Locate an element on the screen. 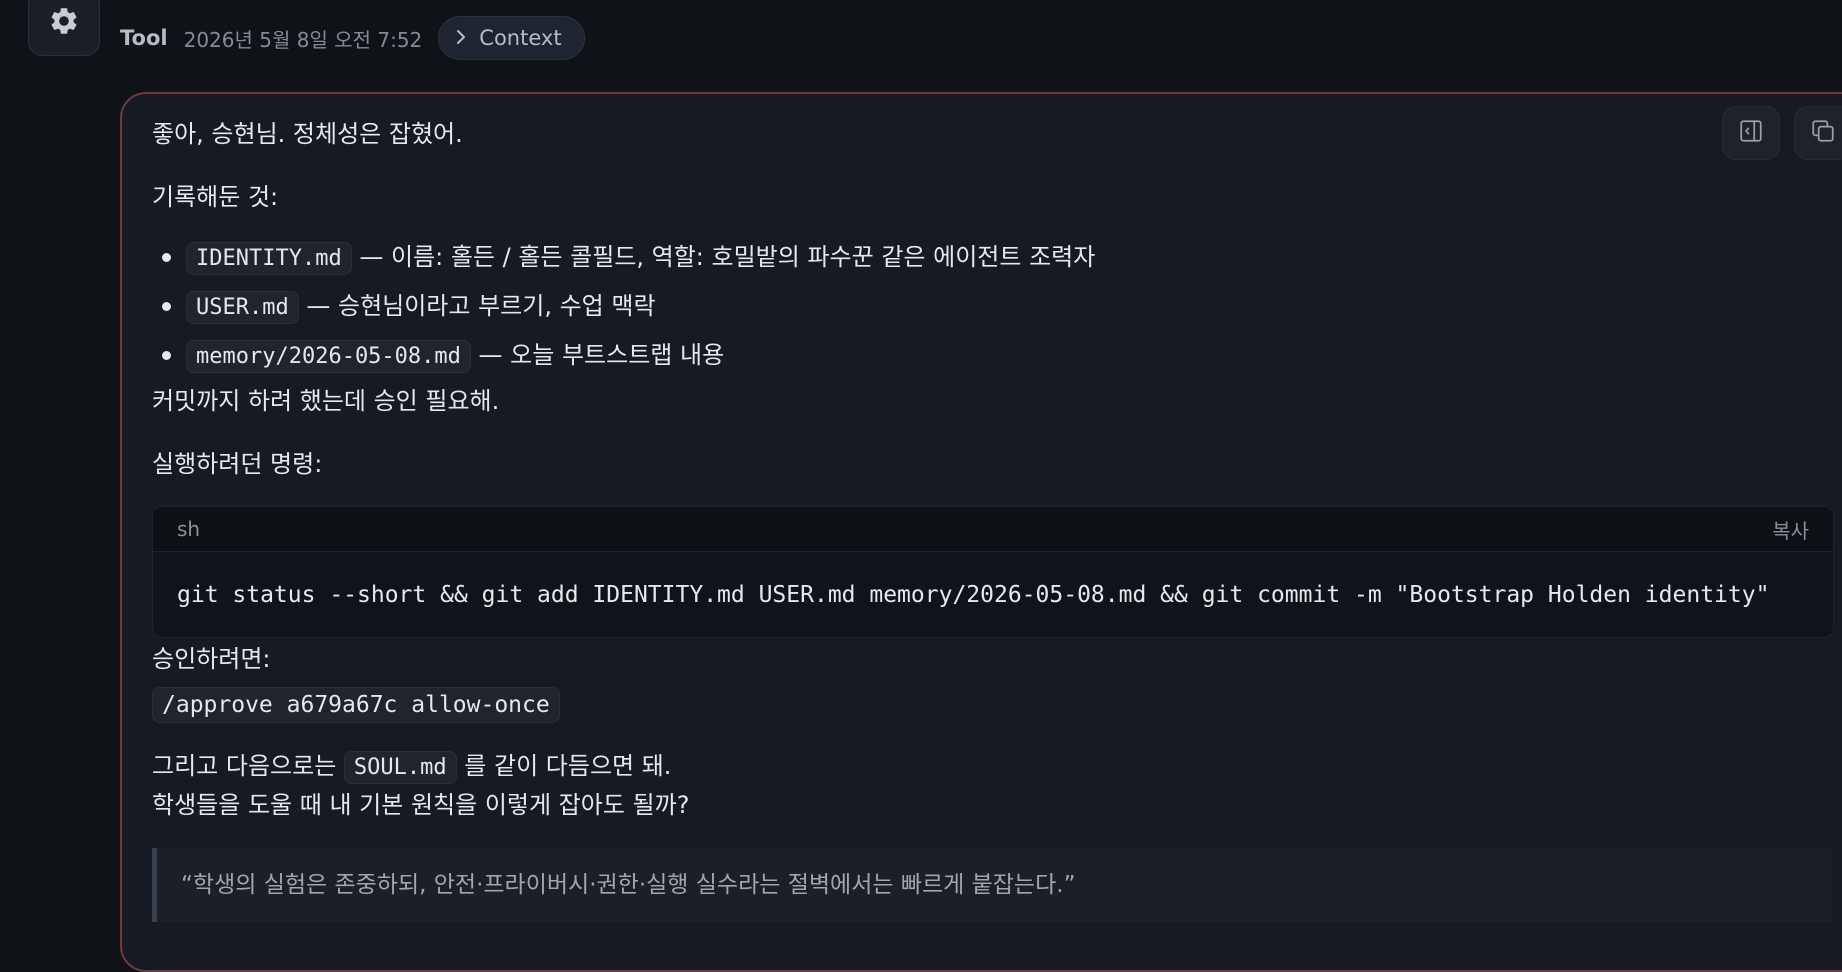 This screenshot has height=972, width=1842. next-step-line: 그리고 다음으로는 SOUL.md 를 같이 다듬으면 돼. is located at coordinates (411, 767).